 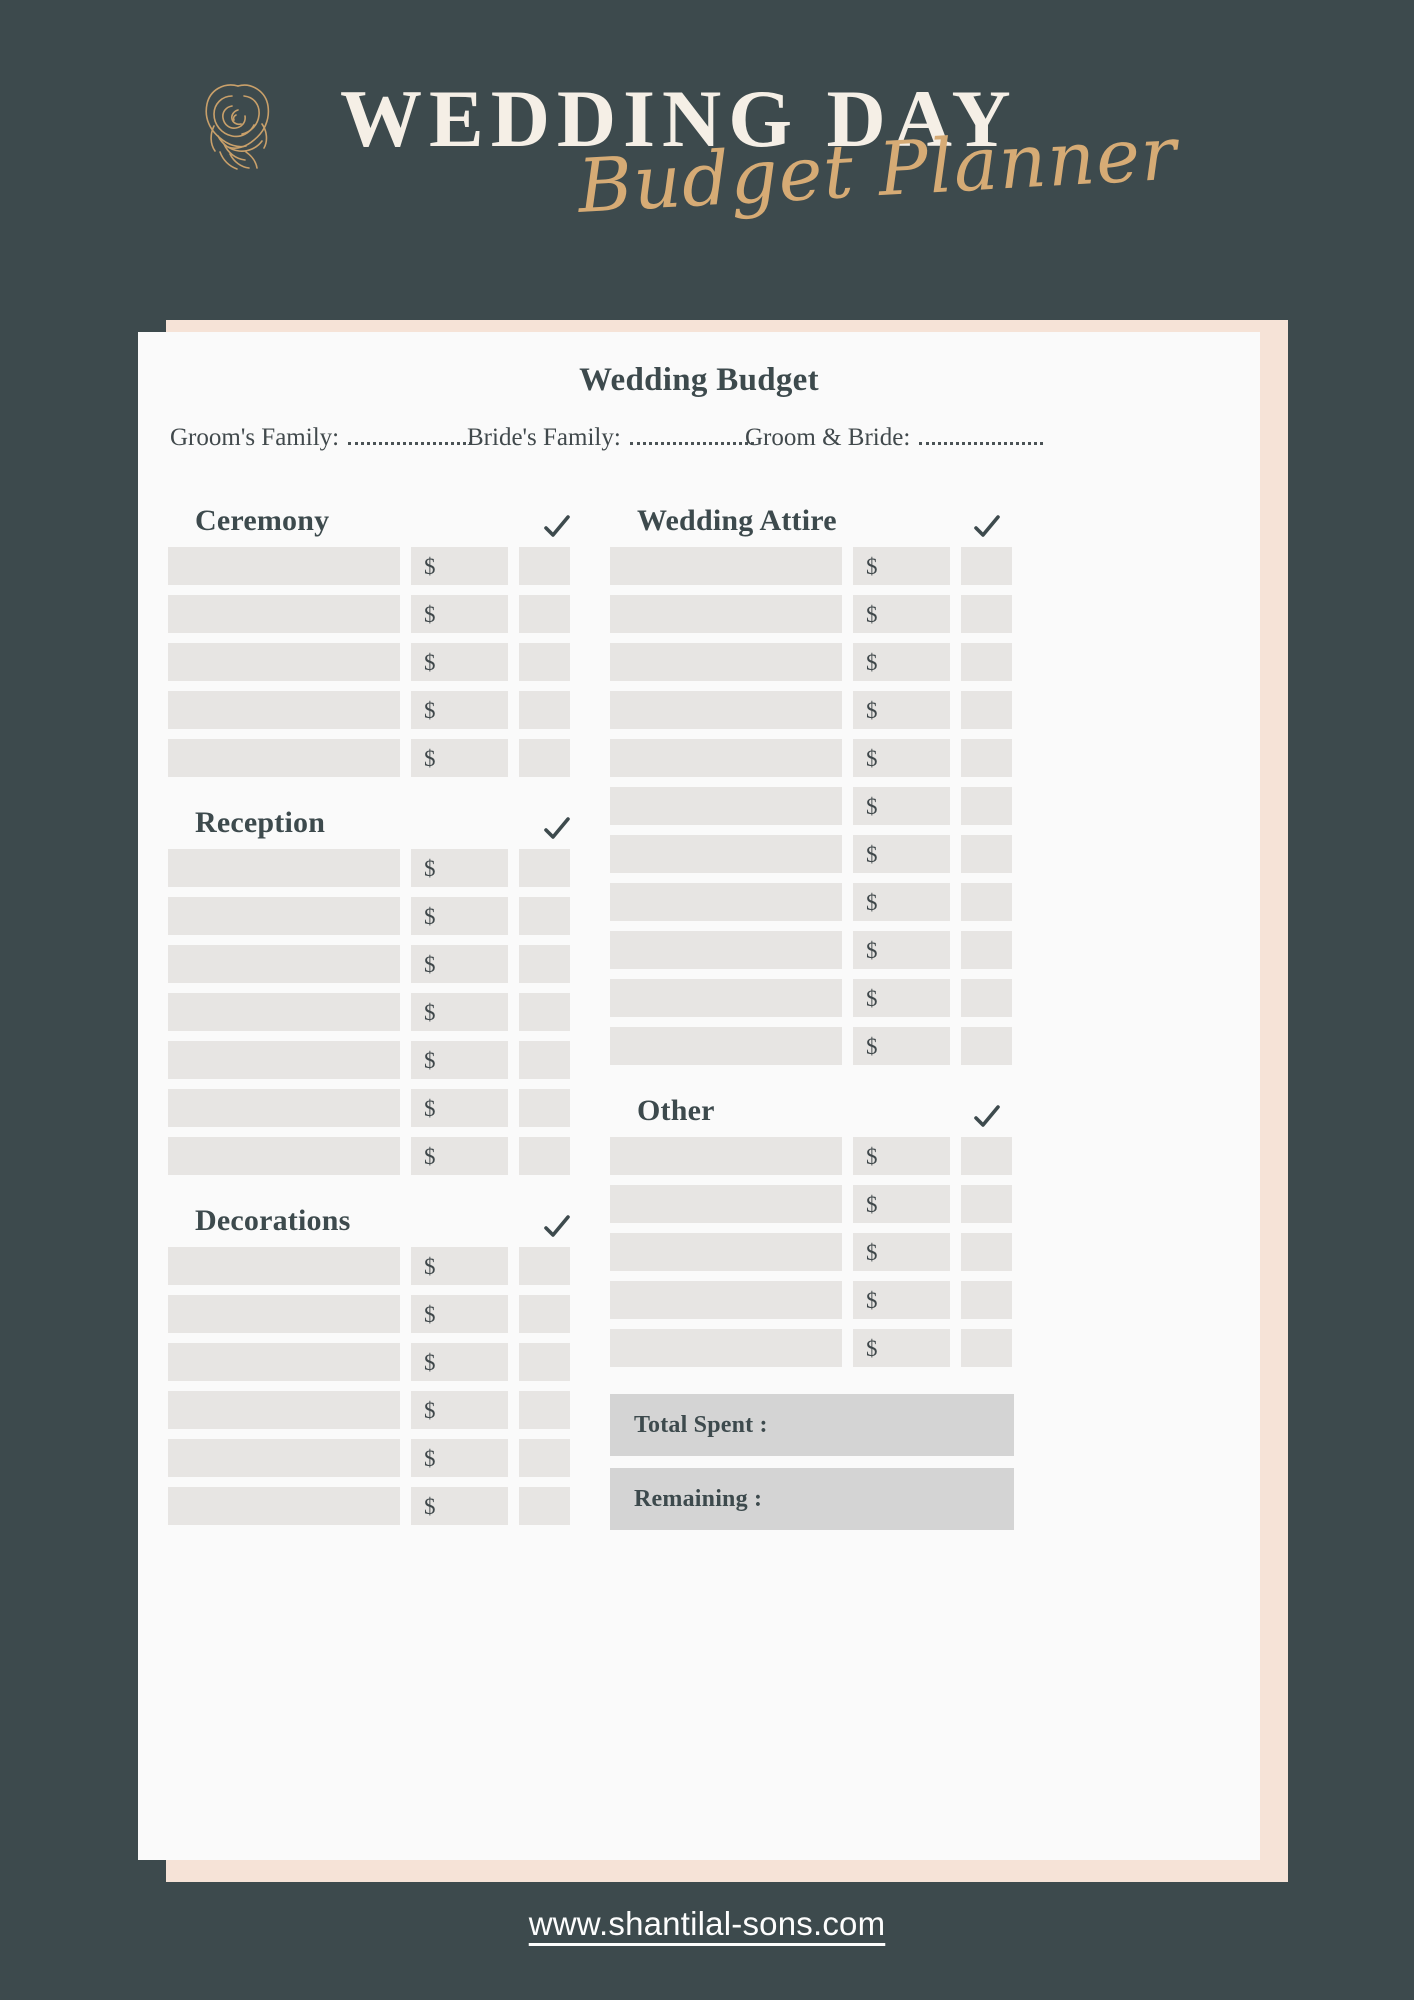 What do you see at coordinates (691, 436) in the screenshot?
I see `brides-family-input` at bounding box center [691, 436].